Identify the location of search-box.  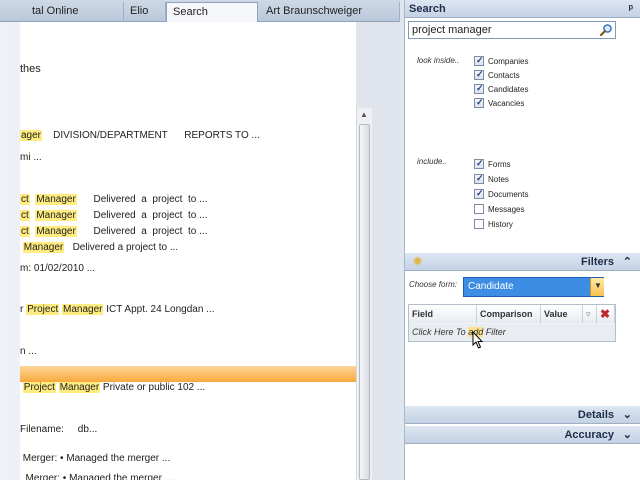
(512, 30).